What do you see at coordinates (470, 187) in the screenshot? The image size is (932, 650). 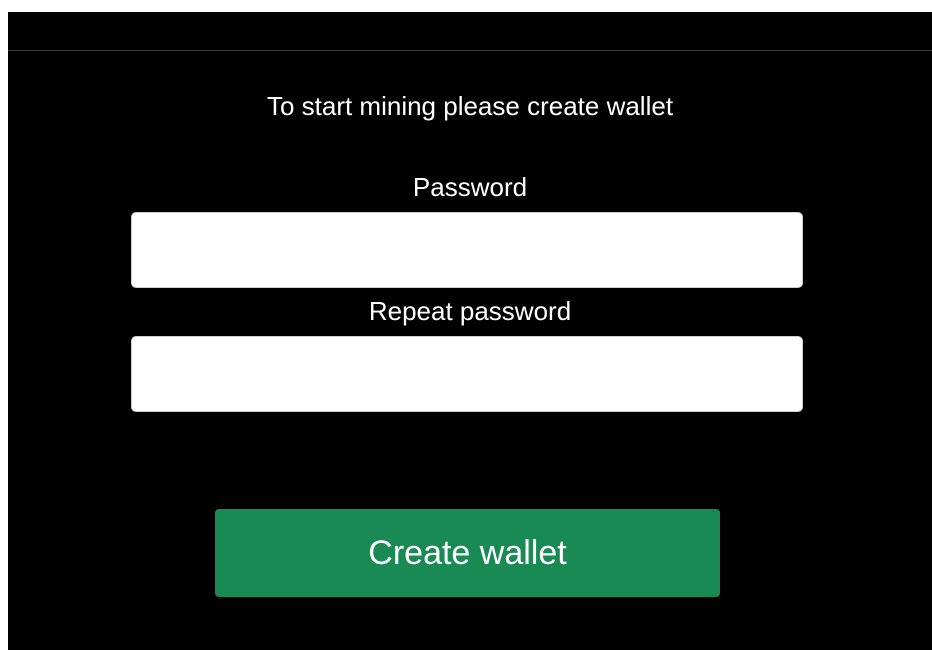 I see `password-label: Password` at bounding box center [470, 187].